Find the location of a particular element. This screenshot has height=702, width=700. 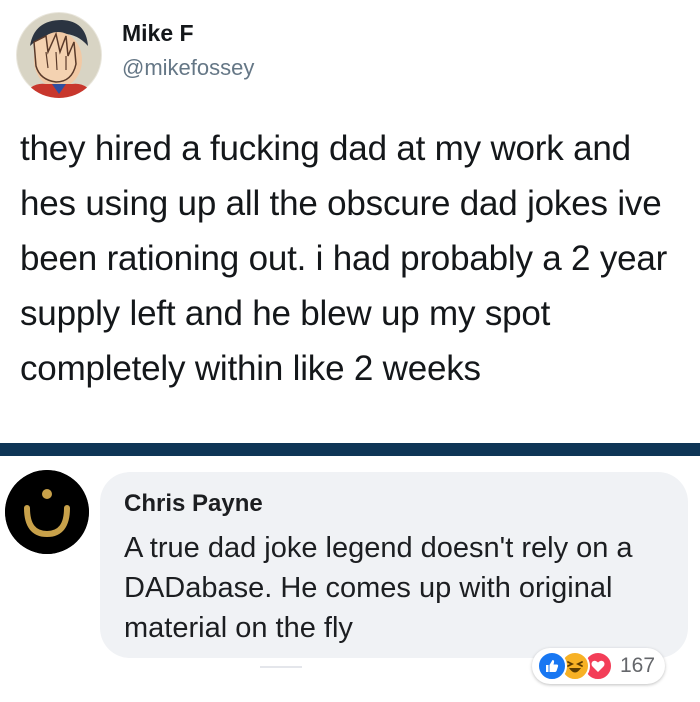

section-divider is located at coordinates (350, 449).